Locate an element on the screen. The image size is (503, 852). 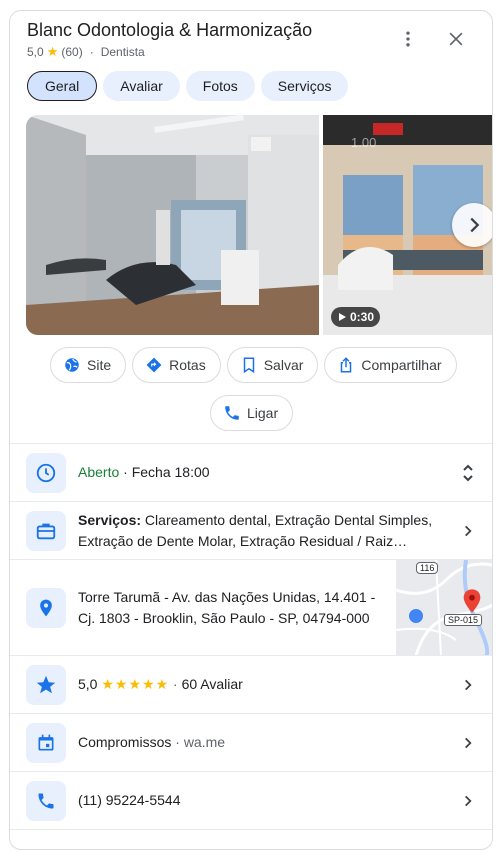
reviews-chevron is located at coordinates (468, 685).